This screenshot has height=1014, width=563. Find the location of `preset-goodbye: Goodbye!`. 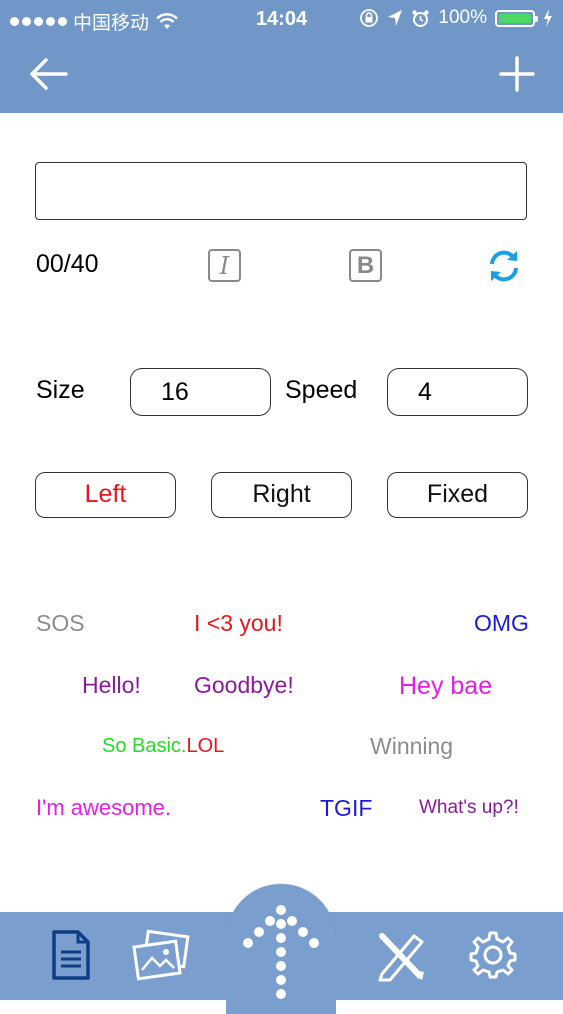

preset-goodbye: Goodbye! is located at coordinates (244, 685).